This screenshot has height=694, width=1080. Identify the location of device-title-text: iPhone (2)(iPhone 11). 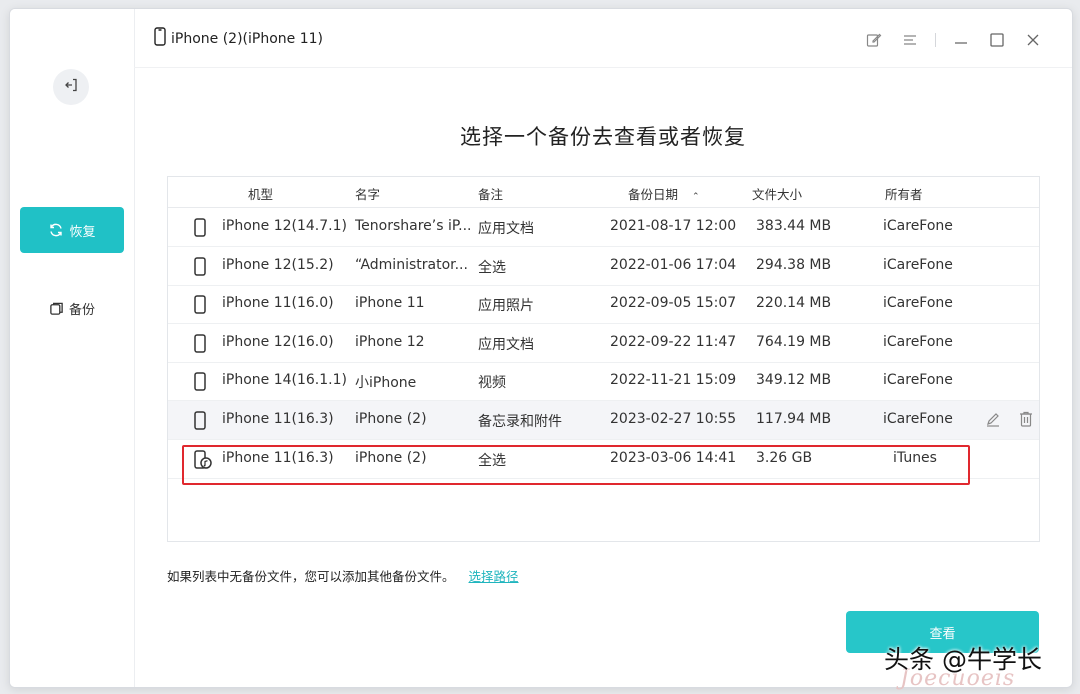
(247, 38).